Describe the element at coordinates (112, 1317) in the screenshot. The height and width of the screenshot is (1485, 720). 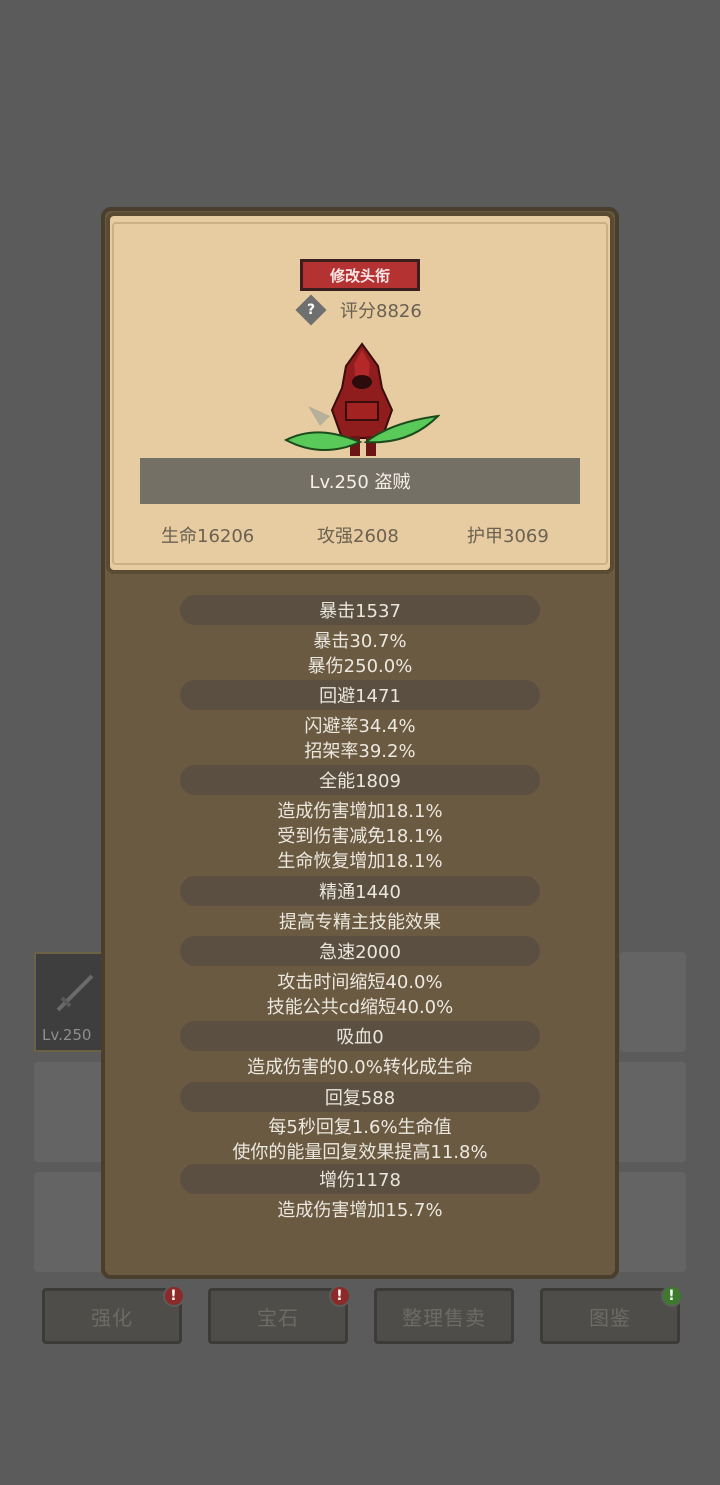
I see `enhance-label: 强化` at that location.